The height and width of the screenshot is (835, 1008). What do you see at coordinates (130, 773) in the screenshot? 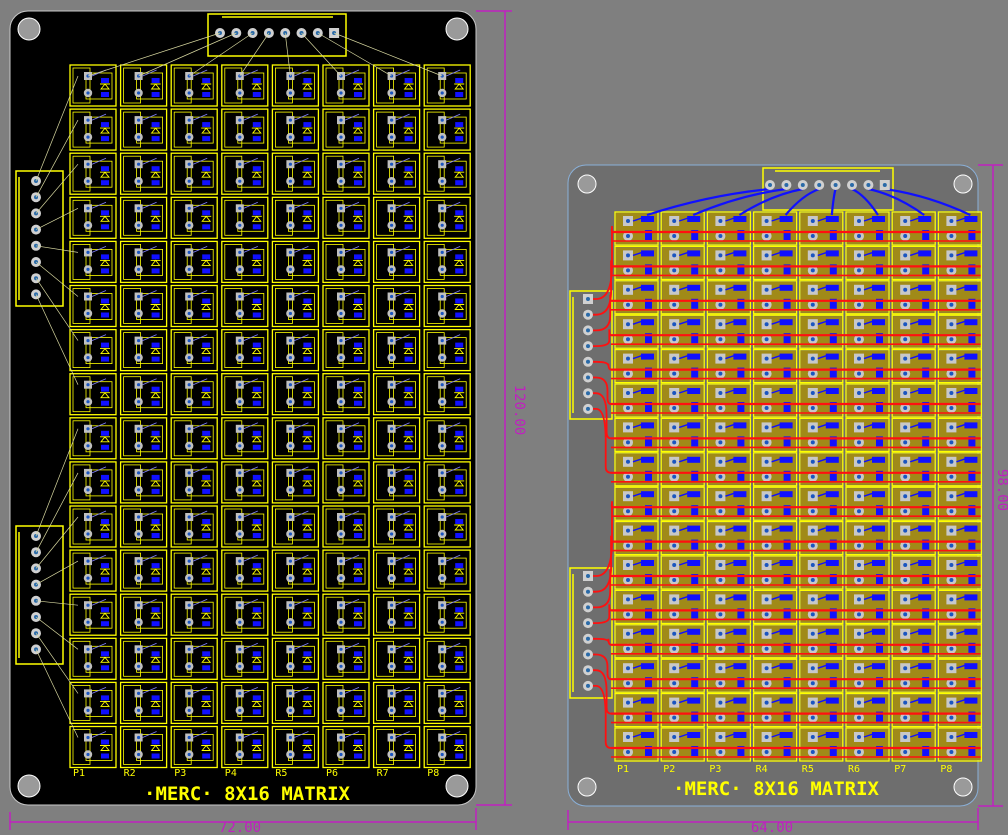
I see `column-label: R2` at bounding box center [130, 773].